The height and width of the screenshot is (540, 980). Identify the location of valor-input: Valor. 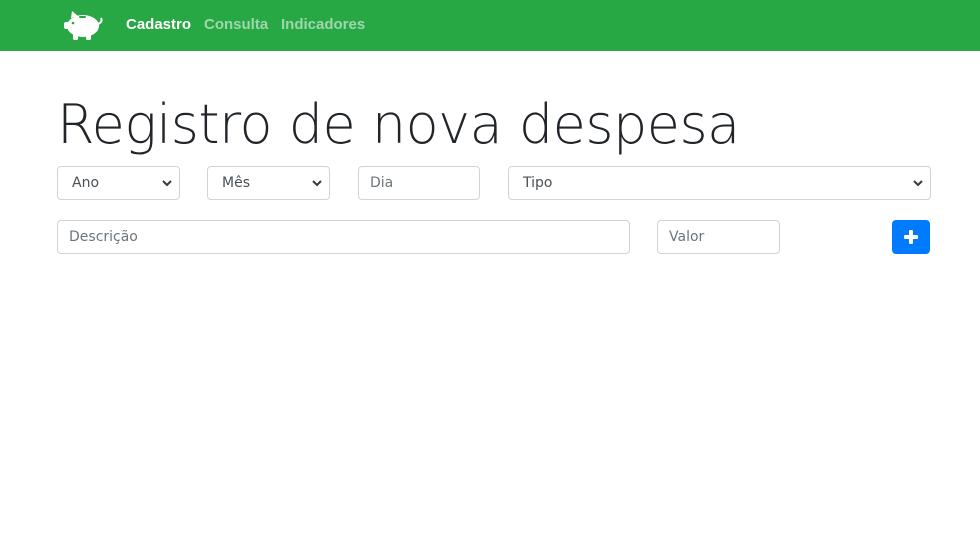
(718, 237).